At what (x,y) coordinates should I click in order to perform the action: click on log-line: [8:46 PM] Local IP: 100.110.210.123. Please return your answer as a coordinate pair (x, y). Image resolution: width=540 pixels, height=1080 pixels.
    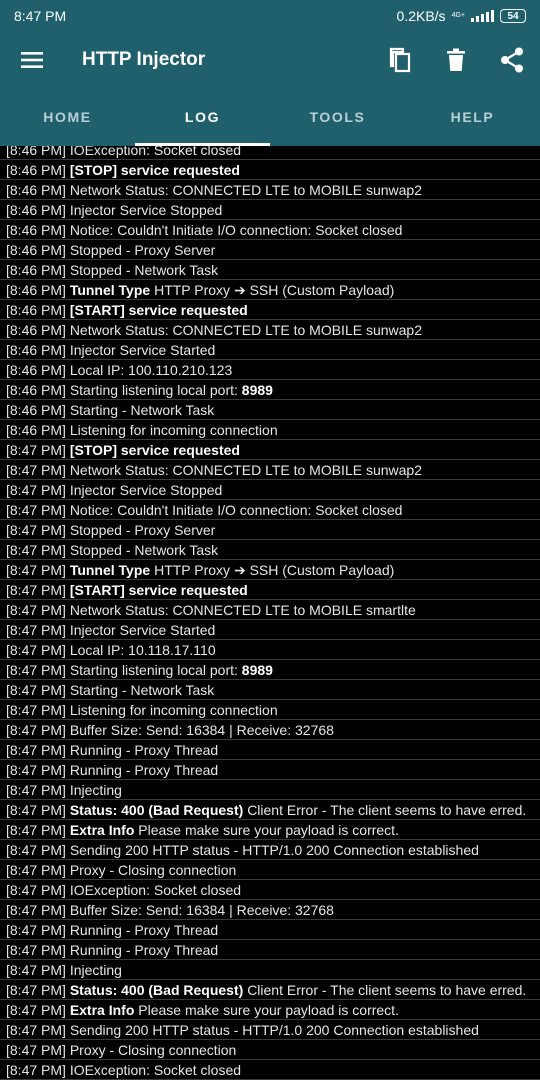
    Looking at the image, I should click on (270, 370).